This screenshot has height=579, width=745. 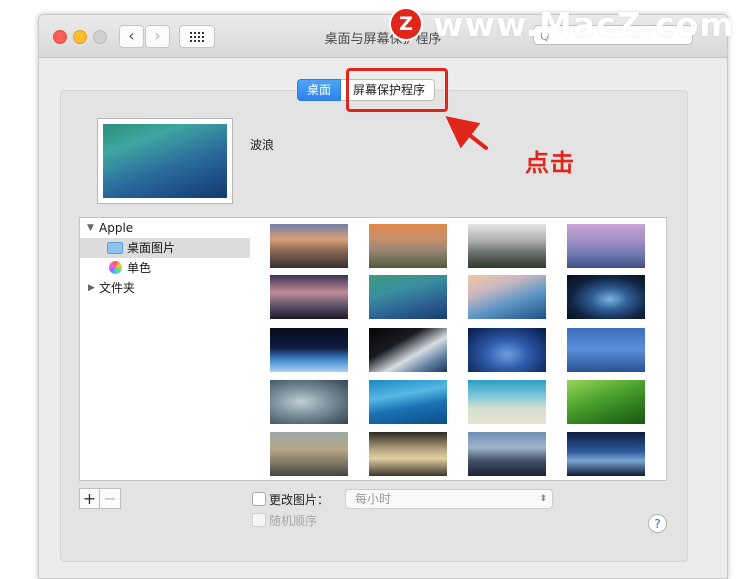 What do you see at coordinates (543, 499) in the screenshot?
I see `updown-chevron-icon: ⬍` at bounding box center [543, 499].